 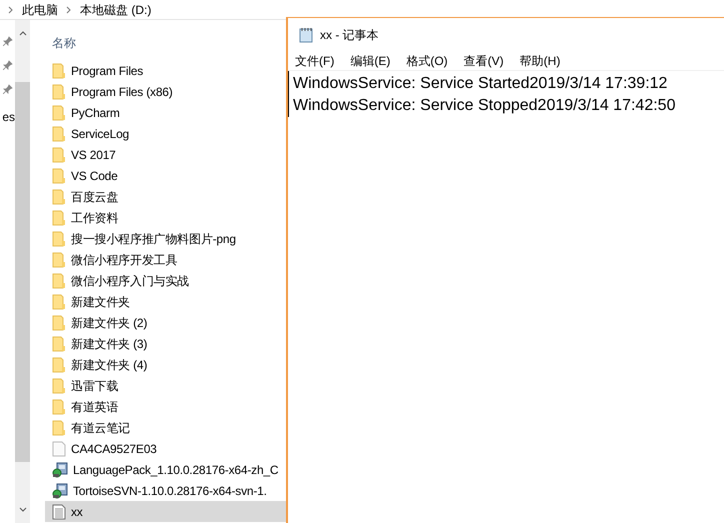 I want to click on file-item: 新建文件夹 (4), so click(x=165, y=364).